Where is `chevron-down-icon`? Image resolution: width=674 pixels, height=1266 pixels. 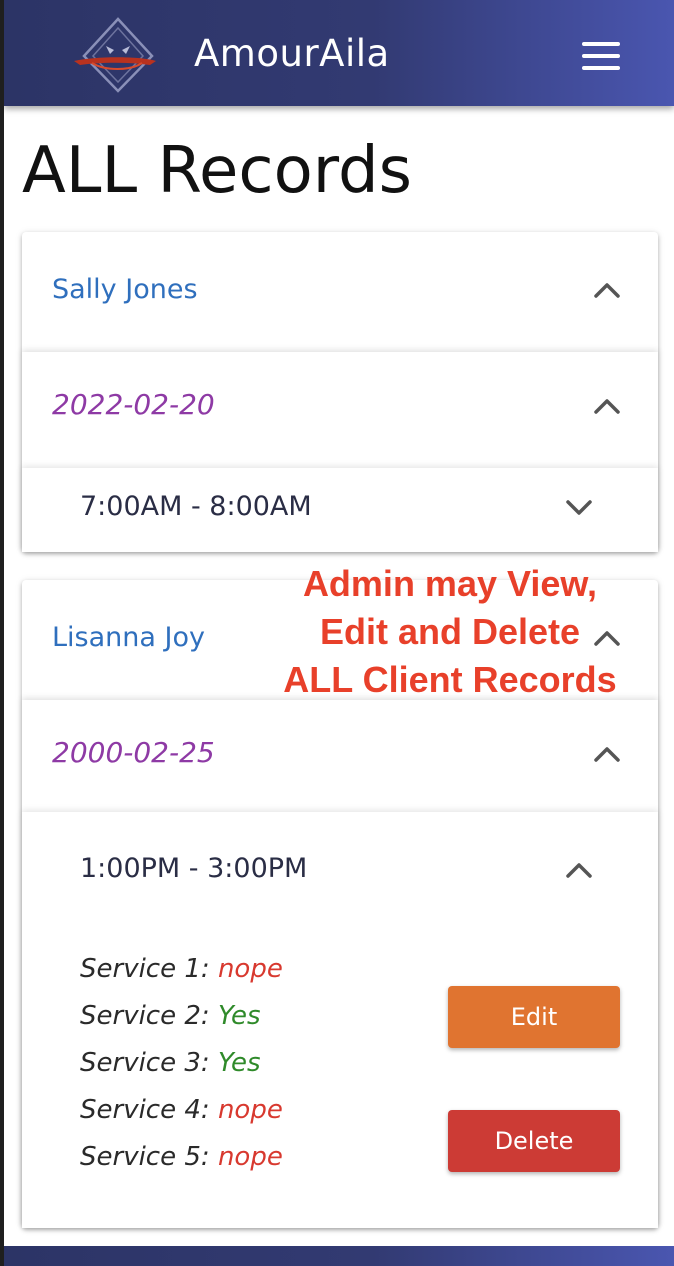 chevron-down-icon is located at coordinates (579, 508).